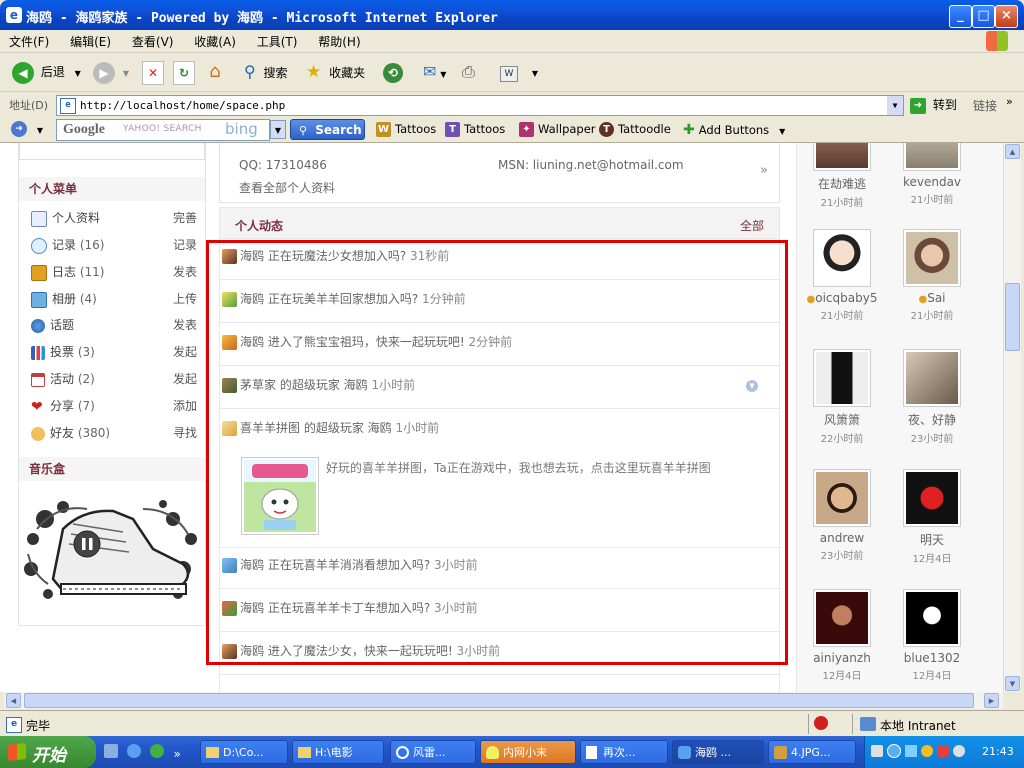 The image size is (1024, 768). I want to click on word-button: W ▼, so click(519, 72).